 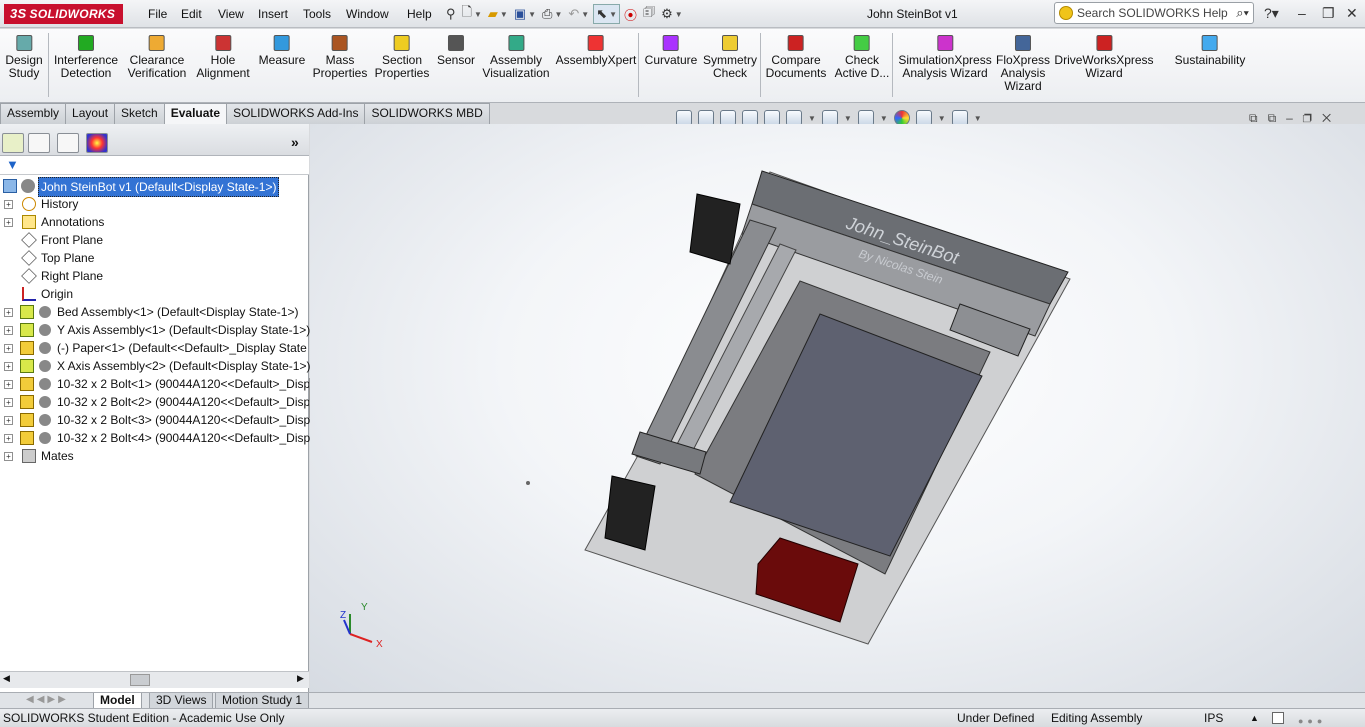 What do you see at coordinates (630, 14) in the screenshot?
I see `rebuild-traffic-light-icon: ⦿` at bounding box center [630, 14].